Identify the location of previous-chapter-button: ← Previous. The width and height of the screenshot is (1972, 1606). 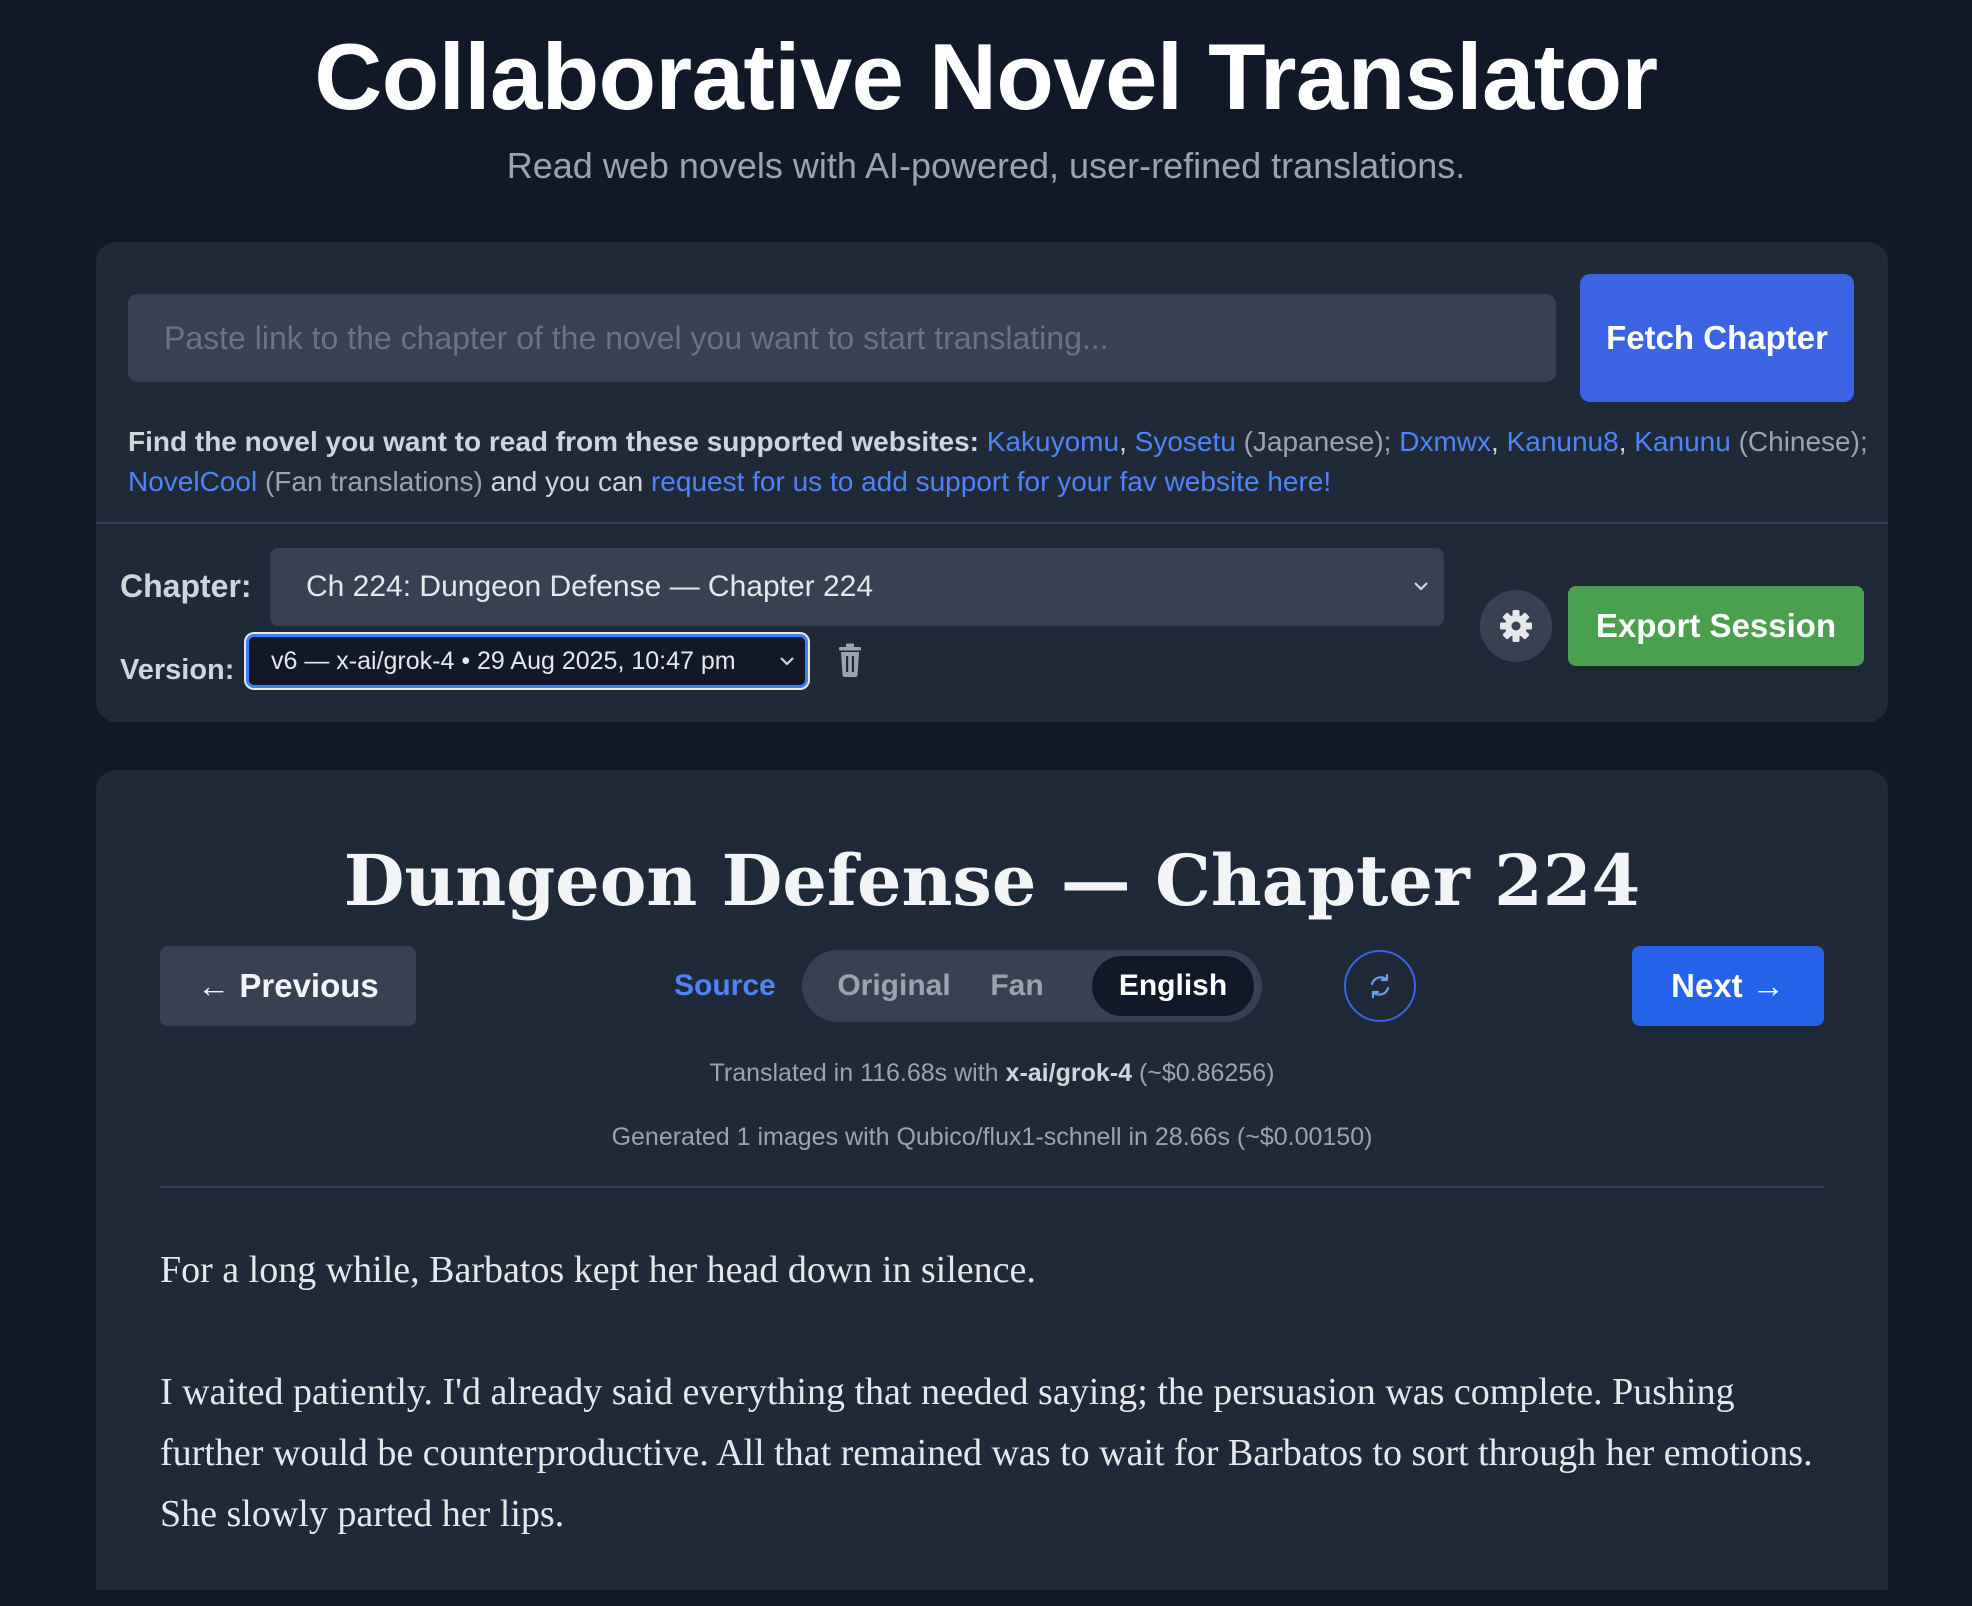
(288, 986).